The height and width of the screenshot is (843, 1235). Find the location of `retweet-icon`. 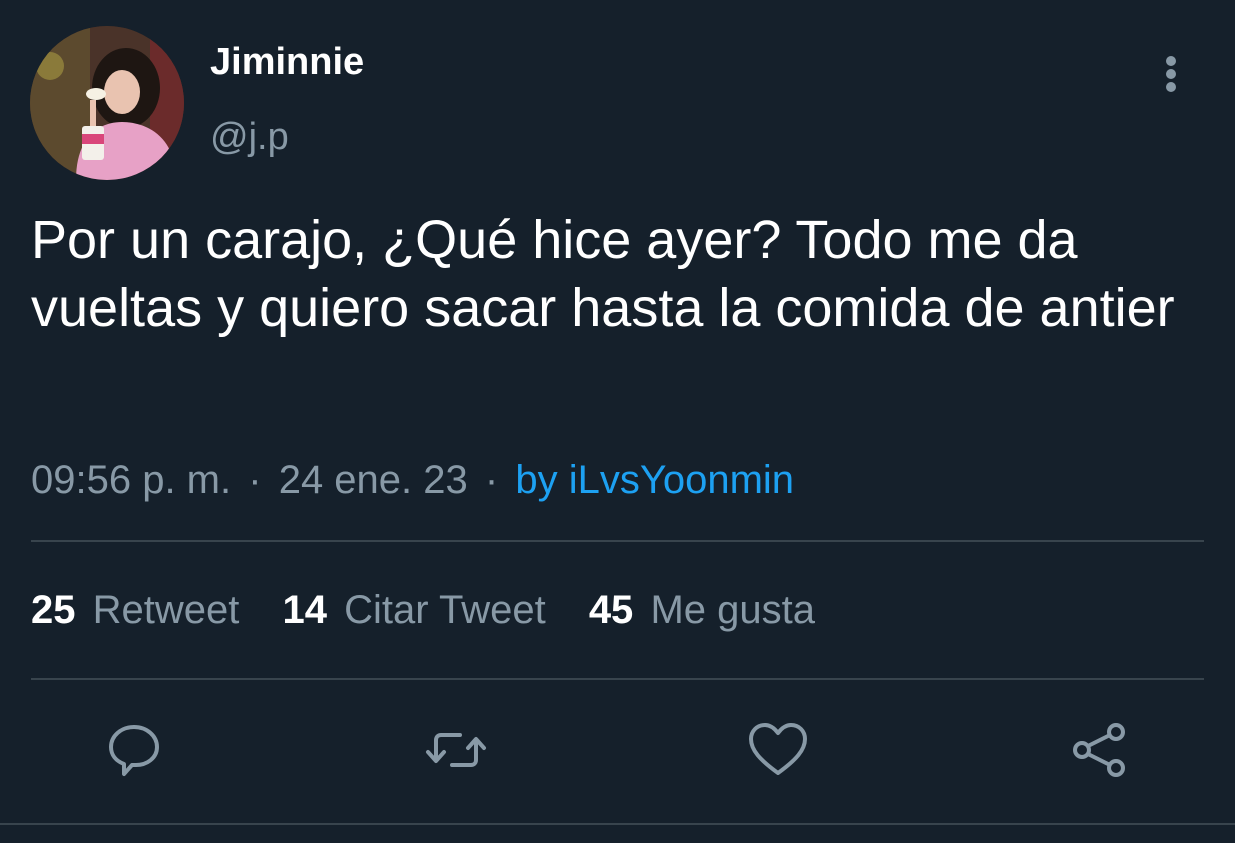

retweet-icon is located at coordinates (456, 750).